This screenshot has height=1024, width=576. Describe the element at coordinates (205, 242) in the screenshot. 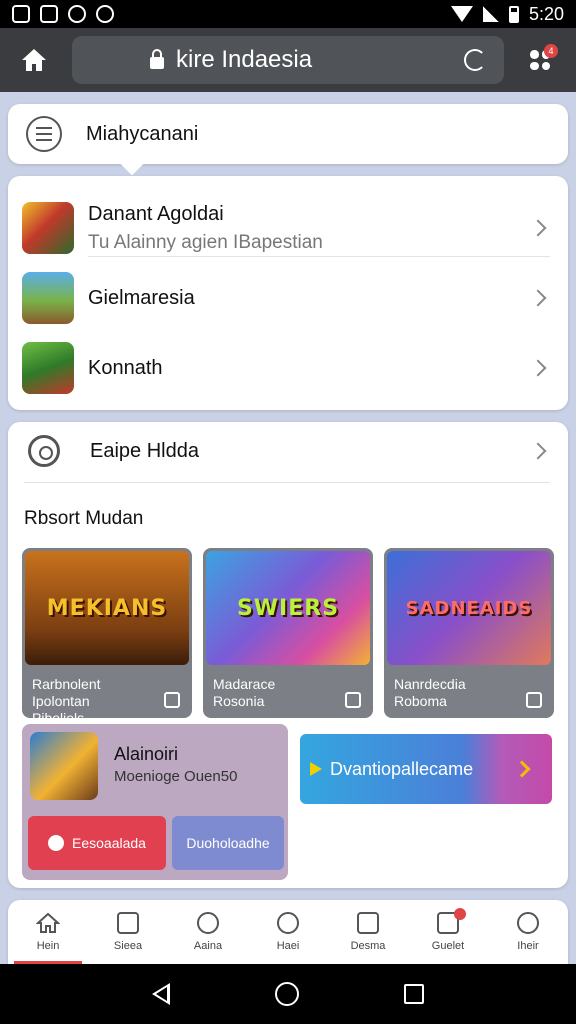

I see `list-item-subtitle: Tu Alainny agien IBapestian` at that location.